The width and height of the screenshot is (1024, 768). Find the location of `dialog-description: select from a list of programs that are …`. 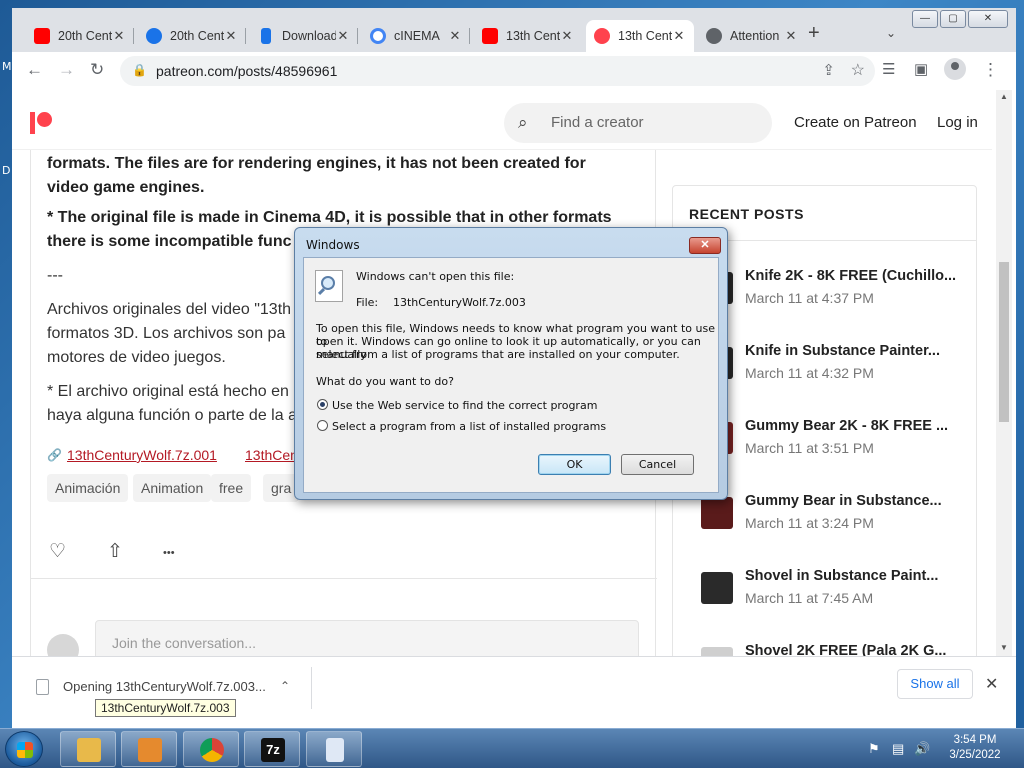

dialog-description: select from a list of programs that are … is located at coordinates (498, 354).